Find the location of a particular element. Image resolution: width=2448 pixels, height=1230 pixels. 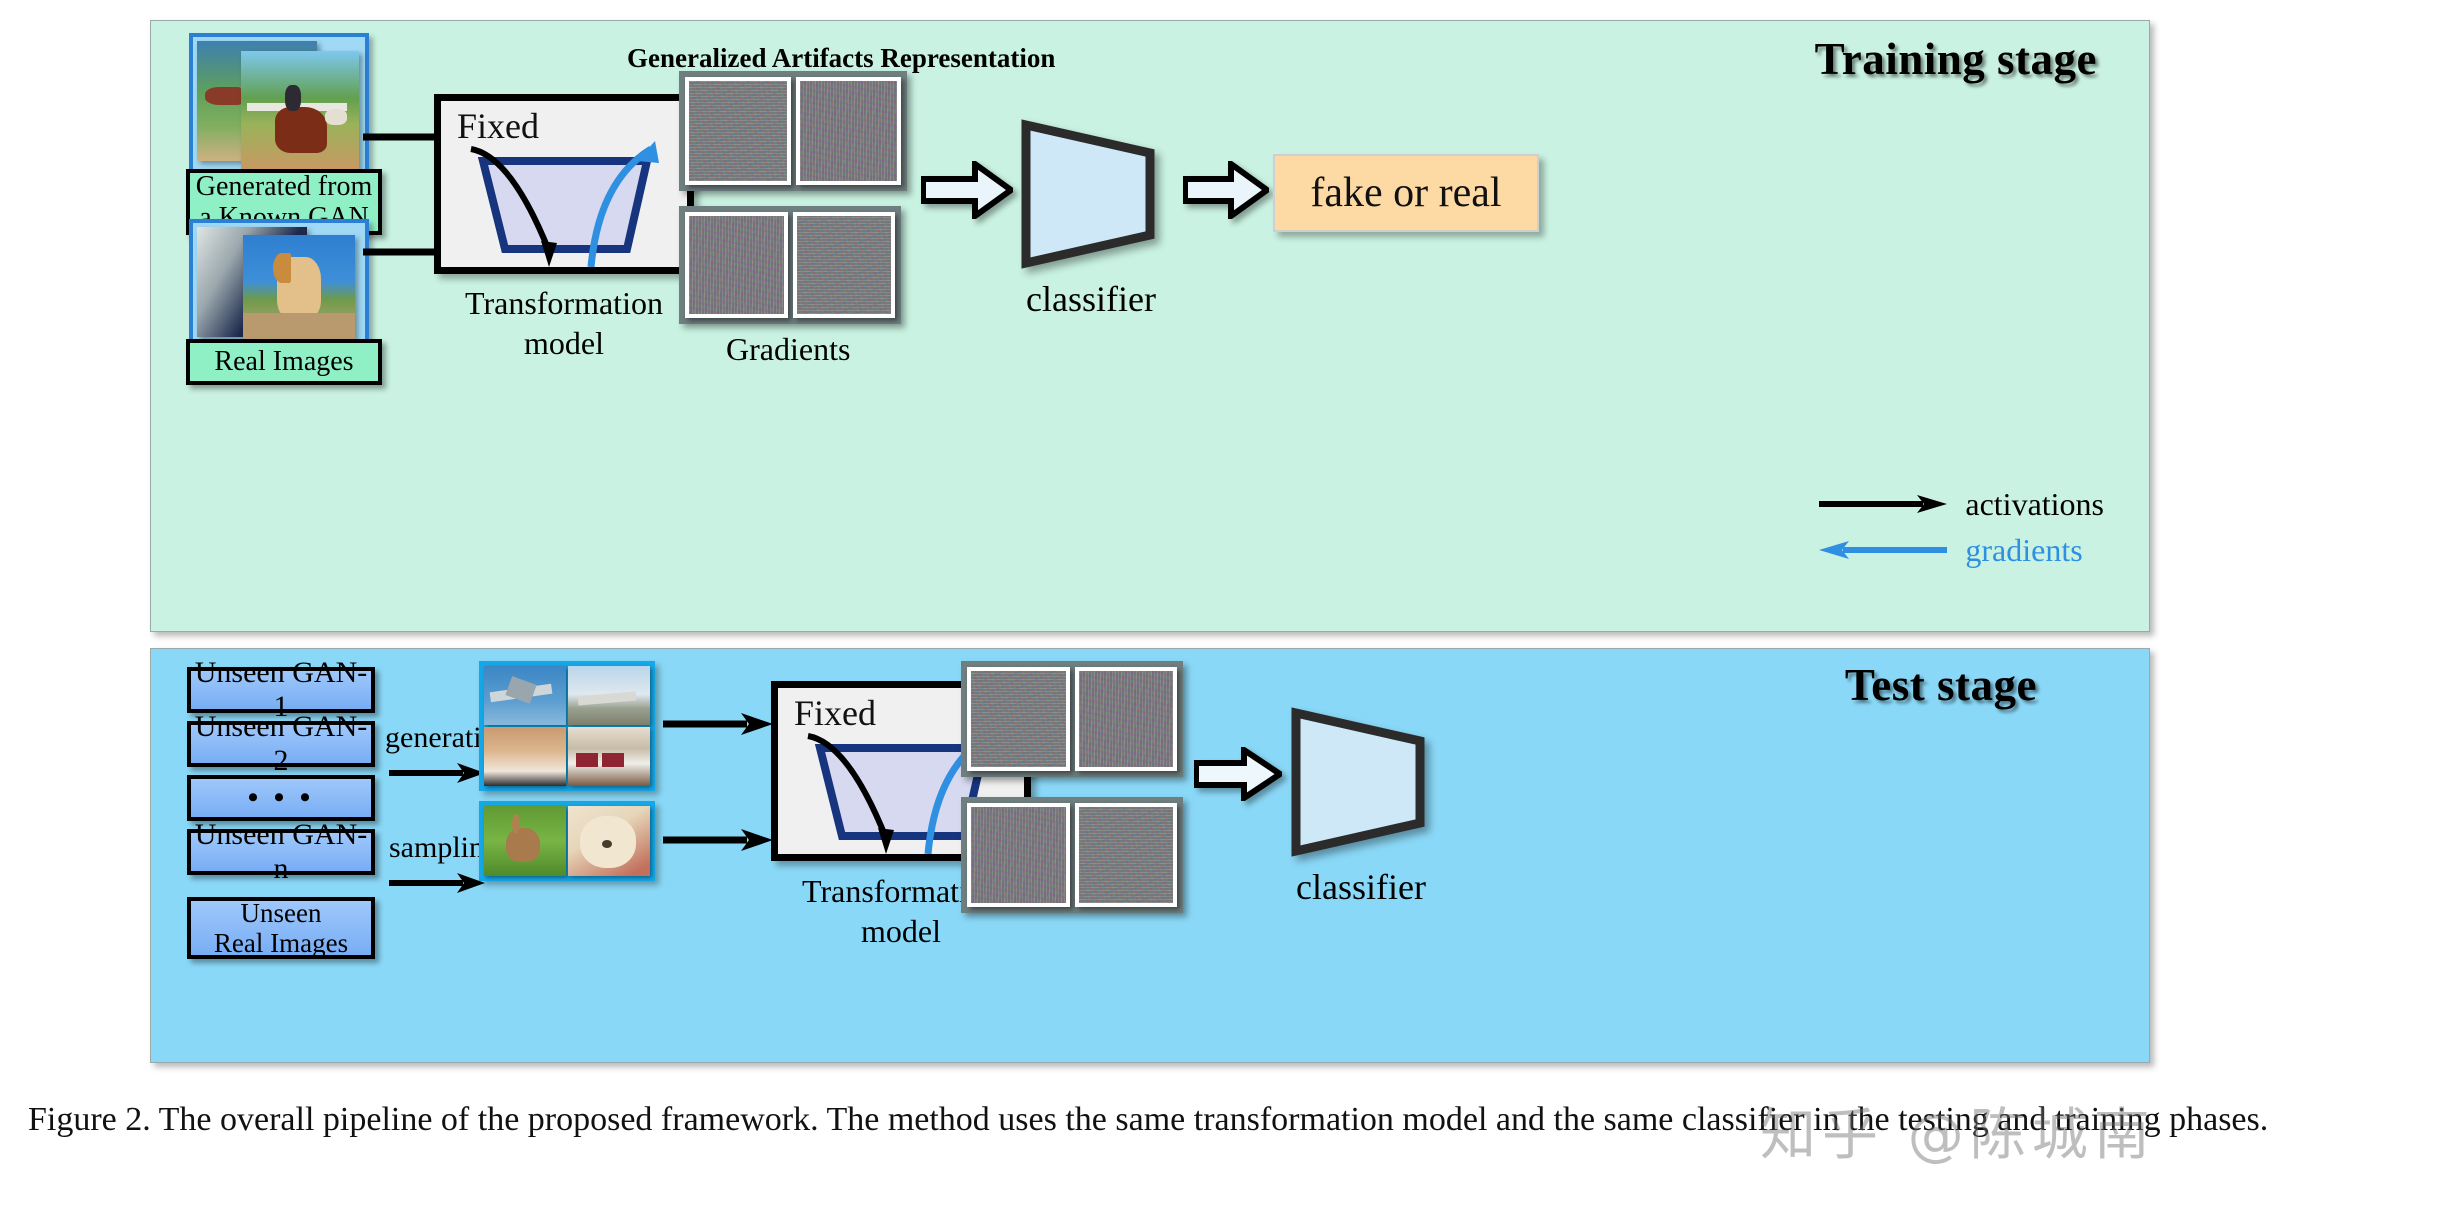

watermark: 知乎 @陈城南 is located at coordinates (1958, 1135).